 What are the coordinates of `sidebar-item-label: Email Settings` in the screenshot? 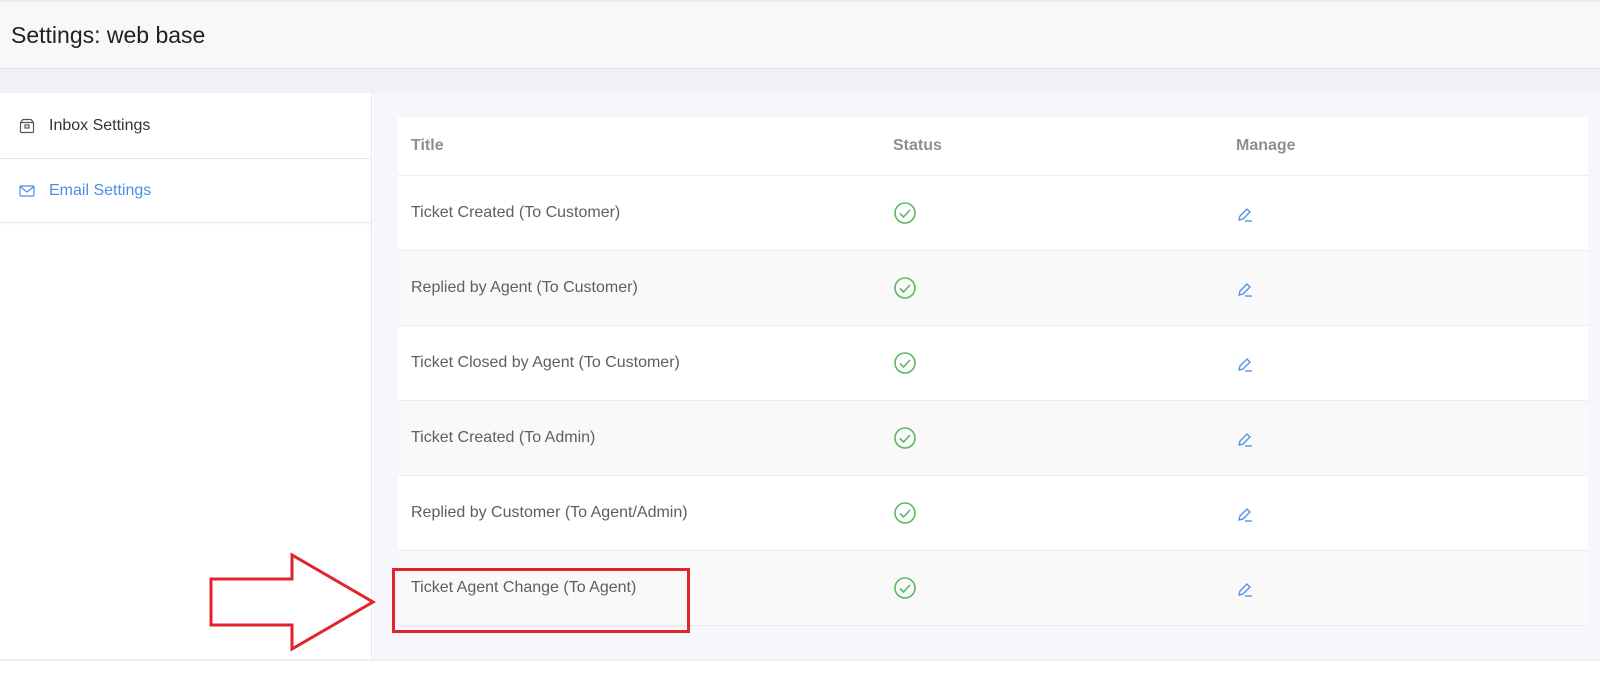 It's located at (100, 190).